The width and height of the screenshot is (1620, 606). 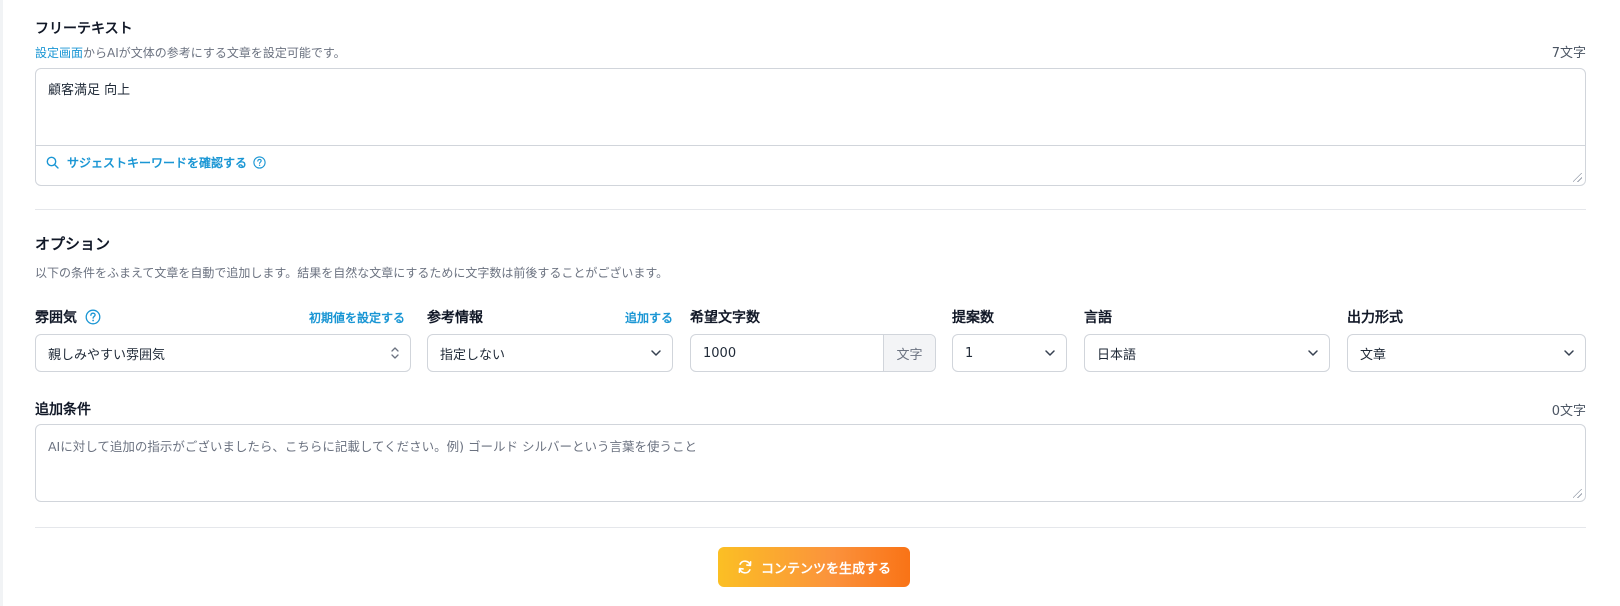 I want to click on proposals-select-value: 1, so click(x=969, y=353).